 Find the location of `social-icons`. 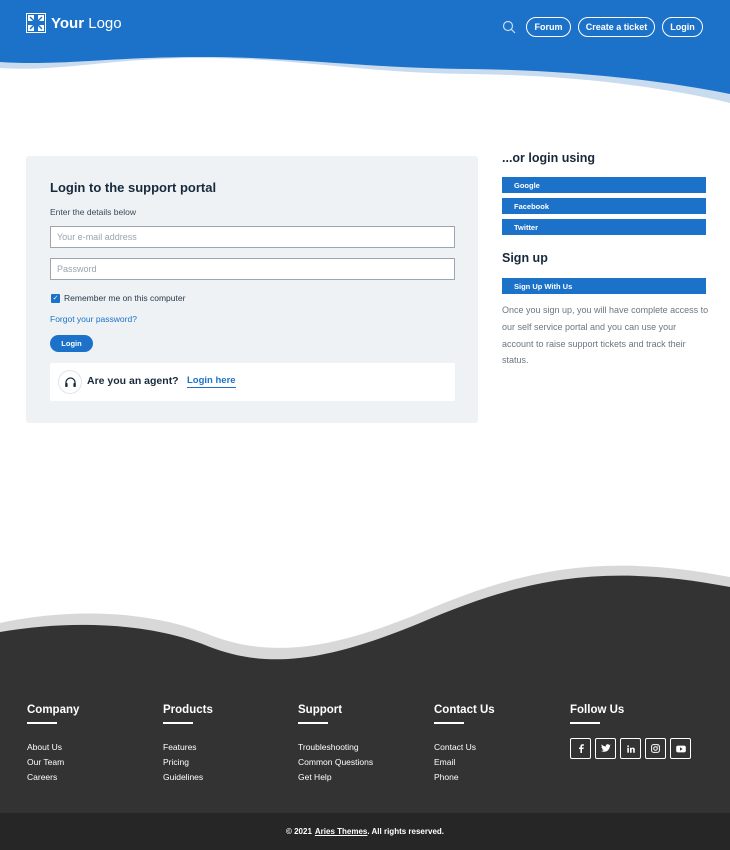

social-icons is located at coordinates (630, 748).